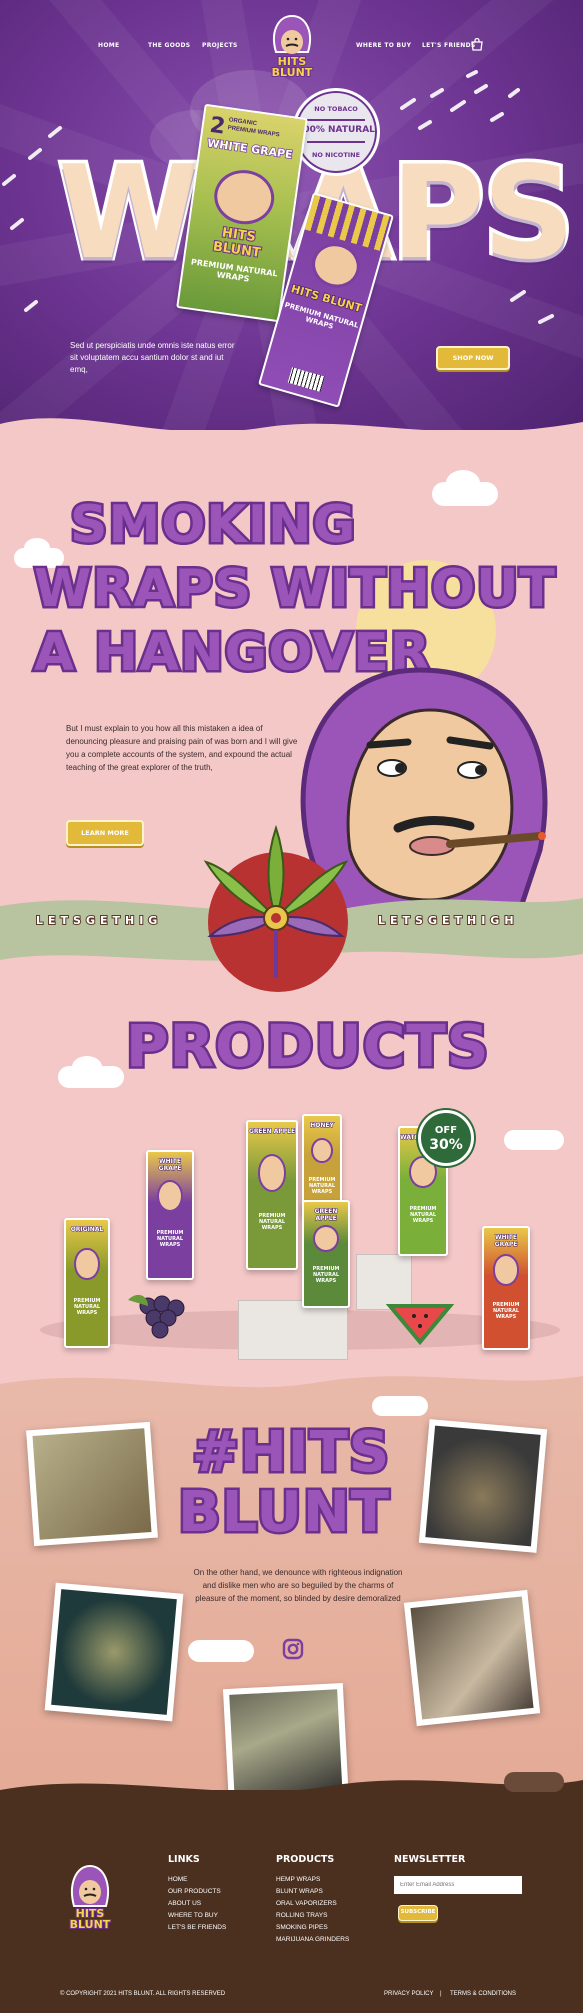 The image size is (583, 2013). I want to click on pack-line2: PREMIUM WRAPS, so click(253, 132).